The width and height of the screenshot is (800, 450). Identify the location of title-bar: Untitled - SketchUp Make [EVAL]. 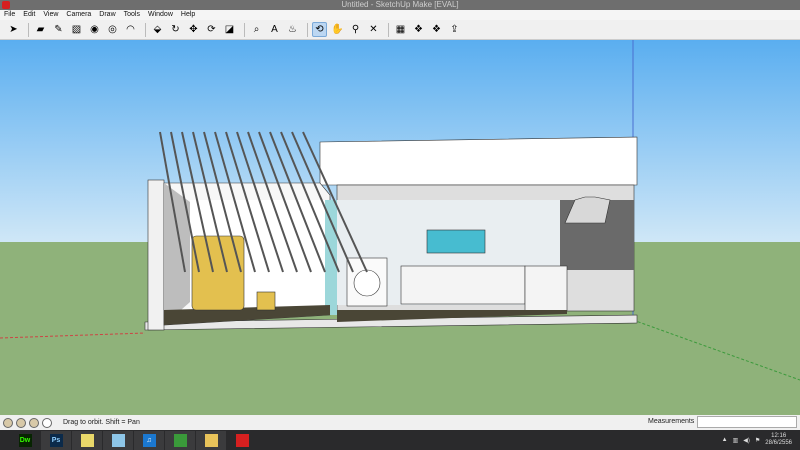
(400, 5).